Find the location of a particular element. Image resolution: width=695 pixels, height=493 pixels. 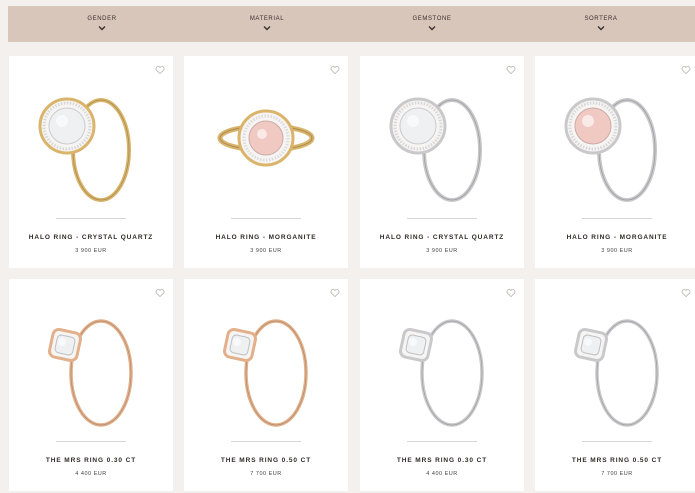

filter-sortera: SORTERA is located at coordinates (601, 24).